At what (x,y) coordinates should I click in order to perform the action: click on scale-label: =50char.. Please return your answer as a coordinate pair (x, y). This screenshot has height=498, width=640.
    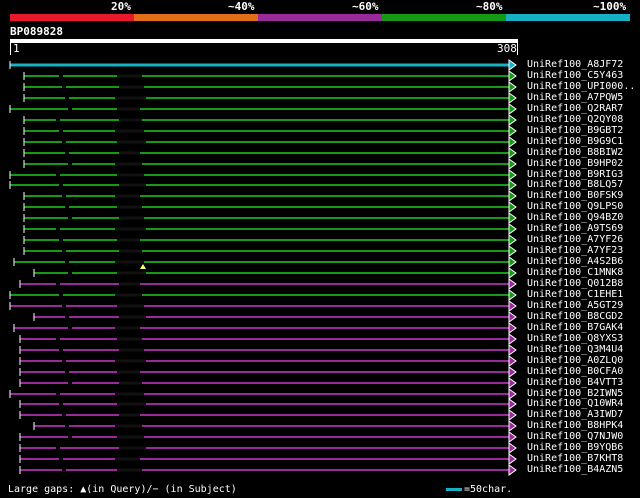
    Looking at the image, I should click on (488, 489).